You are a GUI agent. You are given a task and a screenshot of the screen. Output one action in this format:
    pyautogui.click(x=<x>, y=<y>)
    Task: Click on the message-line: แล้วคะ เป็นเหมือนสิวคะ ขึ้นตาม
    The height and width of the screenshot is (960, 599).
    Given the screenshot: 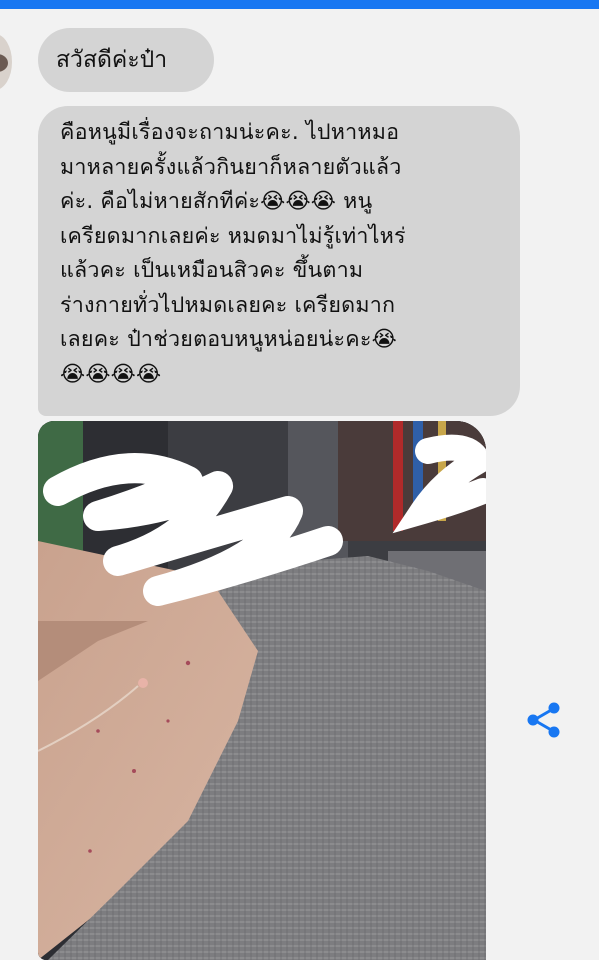 What is the action you would take?
    pyautogui.click(x=212, y=270)
    